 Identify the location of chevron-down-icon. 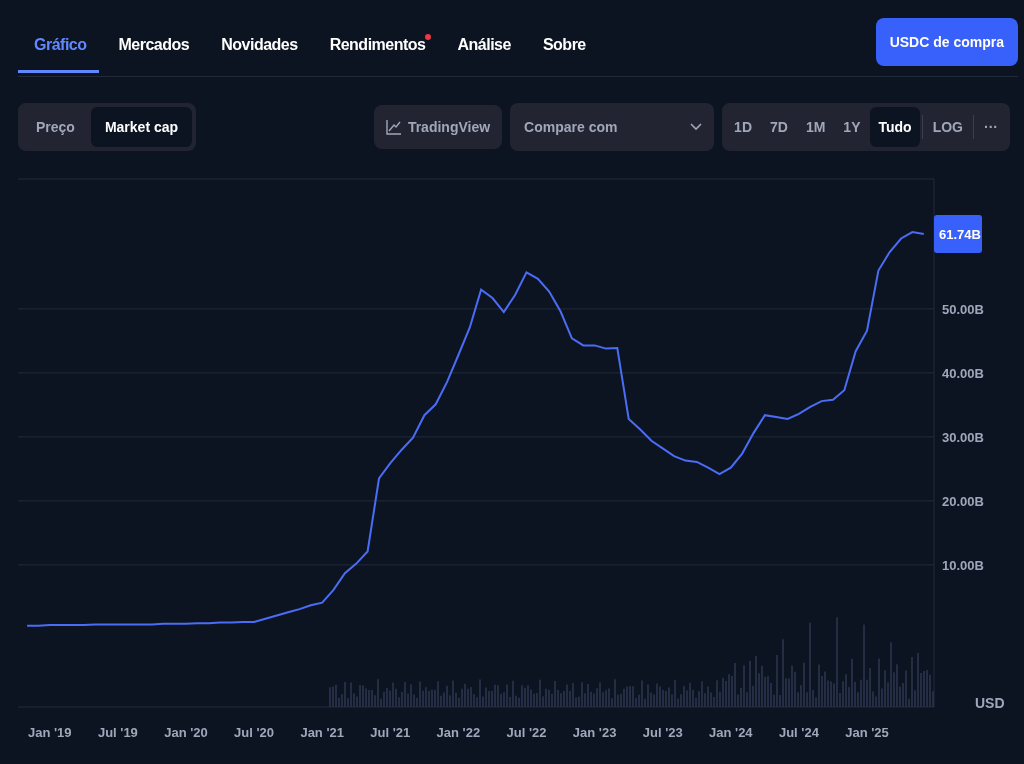
(696, 127).